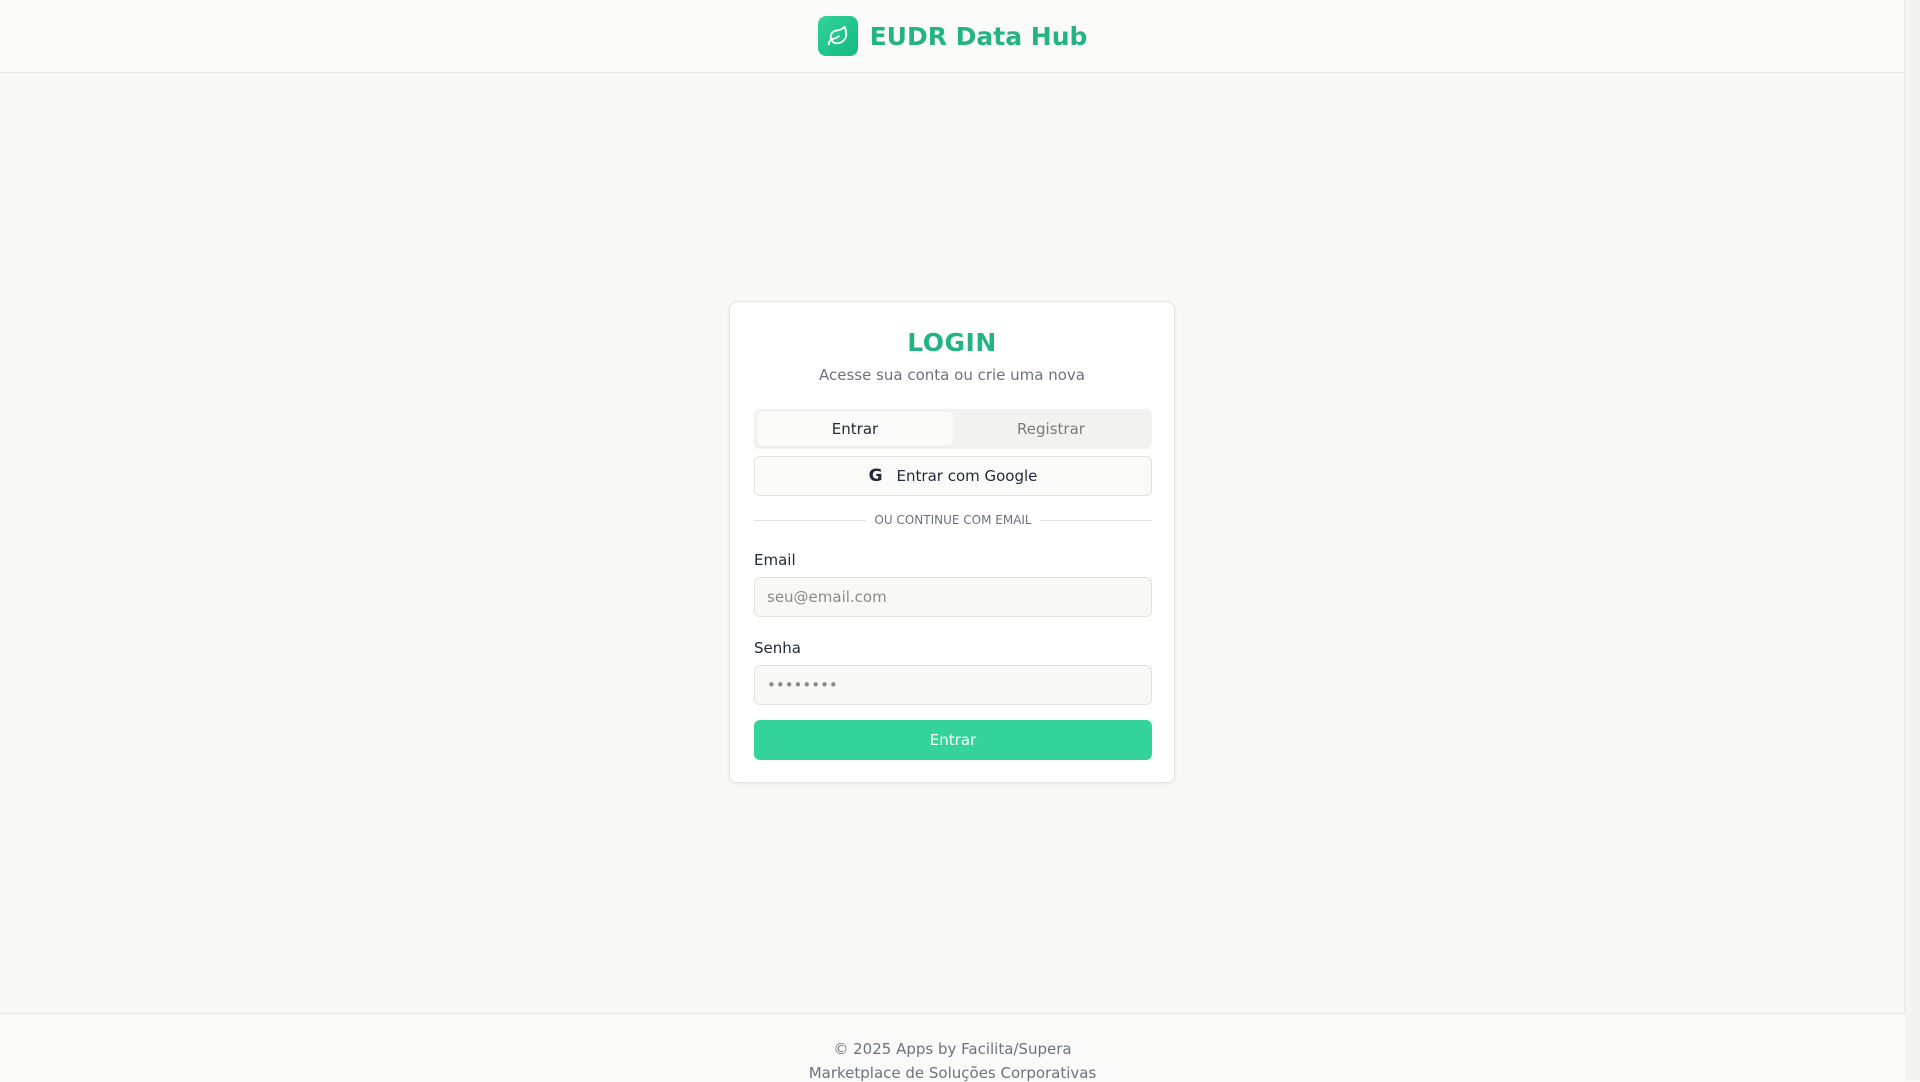 The width and height of the screenshot is (1920, 1082). What do you see at coordinates (1096, 520) in the screenshot?
I see `divider-line-right` at bounding box center [1096, 520].